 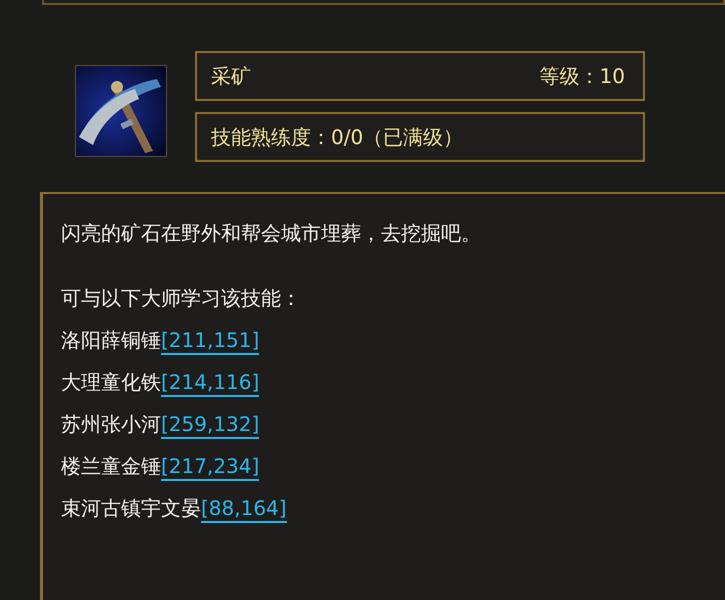 What do you see at coordinates (337, 137) in the screenshot?
I see `proficiency-text: 技能熟练度：0/0（已满级）` at bounding box center [337, 137].